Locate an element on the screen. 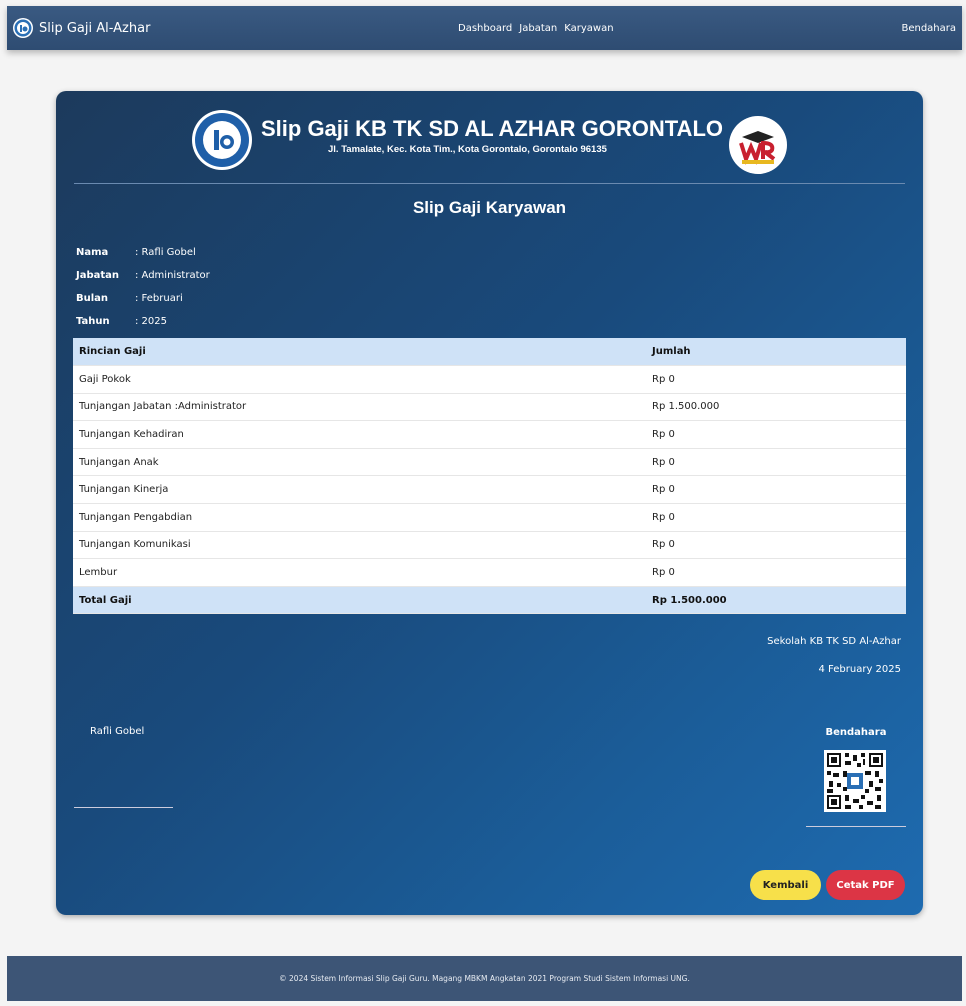  nav-user-menu: Bendahara is located at coordinates (928, 28).